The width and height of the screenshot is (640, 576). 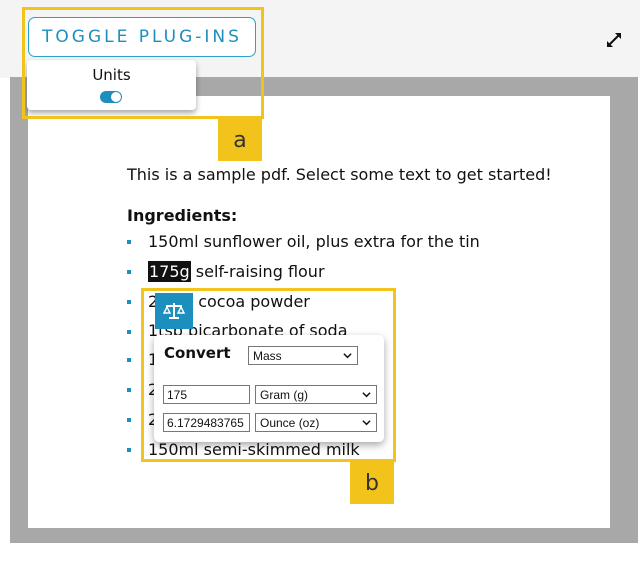 What do you see at coordinates (206, 422) in the screenshot?
I see `to-value-input: 6.1729483765` at bounding box center [206, 422].